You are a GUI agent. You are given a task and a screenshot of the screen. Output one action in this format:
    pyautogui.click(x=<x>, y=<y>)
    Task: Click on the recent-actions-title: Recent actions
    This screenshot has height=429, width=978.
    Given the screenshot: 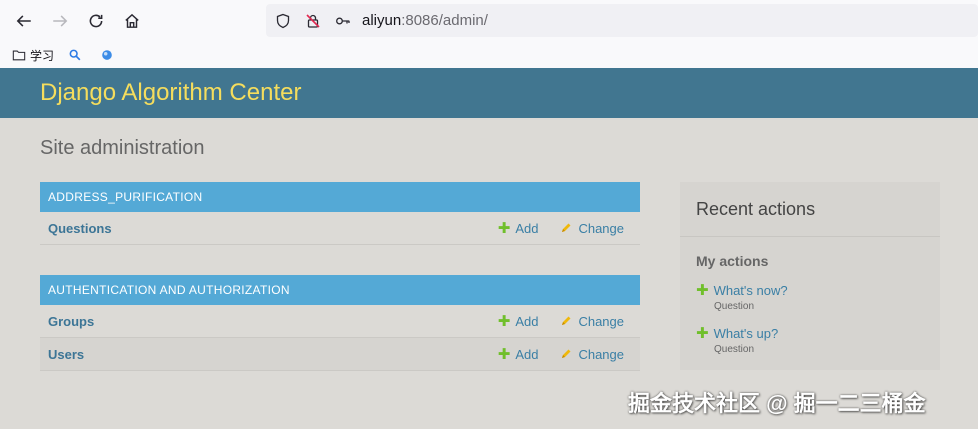 What is the action you would take?
    pyautogui.click(x=810, y=209)
    